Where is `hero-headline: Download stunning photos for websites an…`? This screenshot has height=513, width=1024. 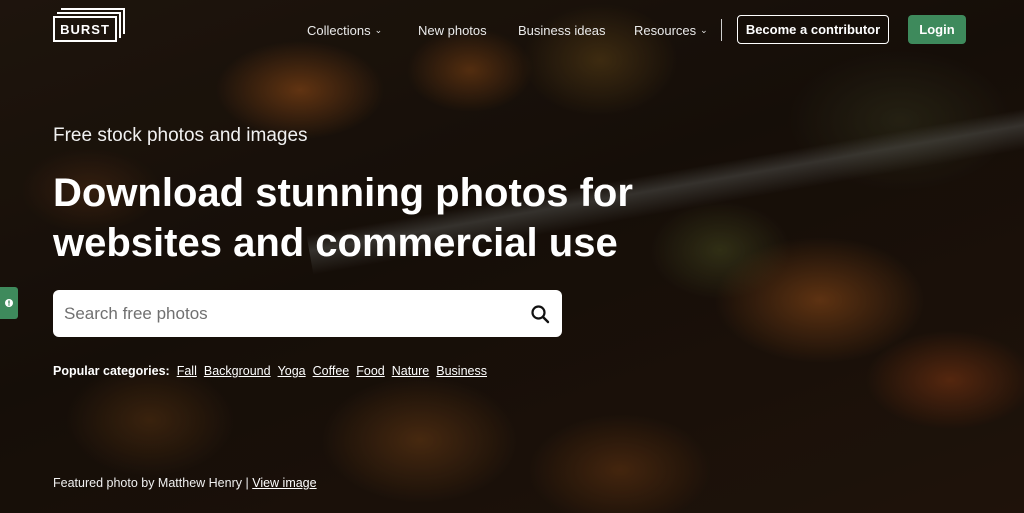 hero-headline: Download stunning photos for websites an… is located at coordinates (343, 218).